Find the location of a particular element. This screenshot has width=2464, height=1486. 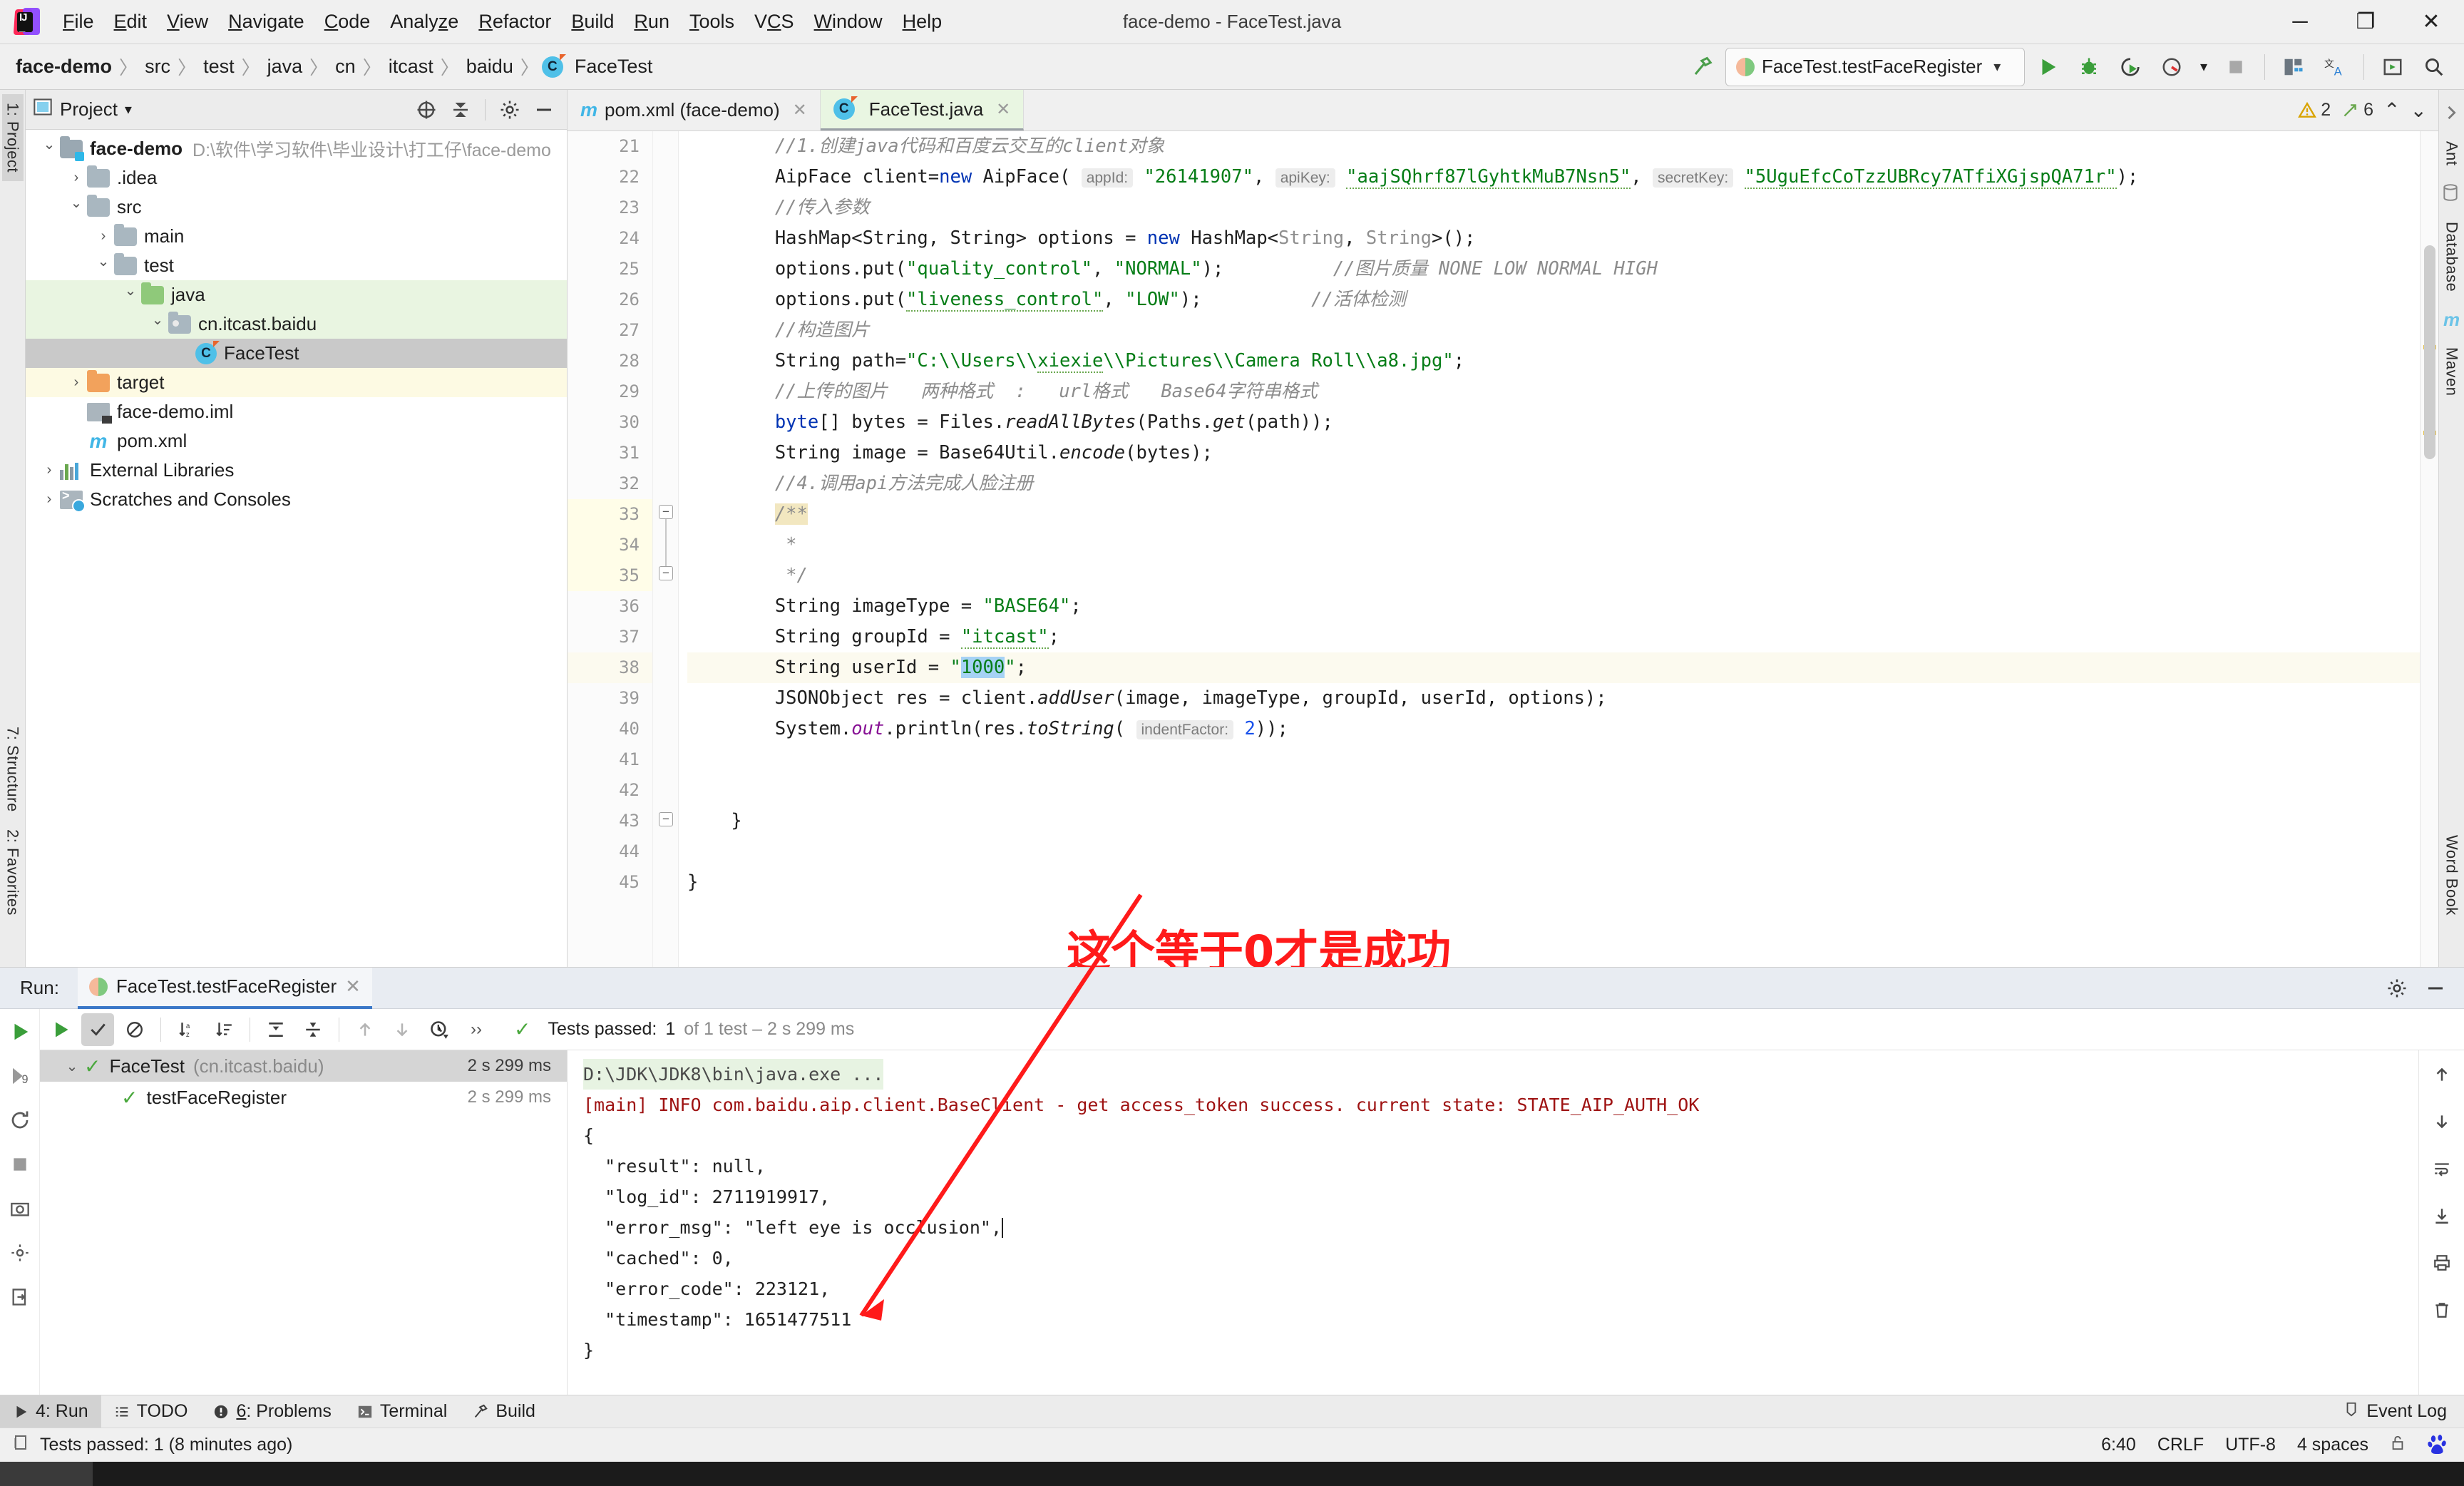

indent-setting: 4 spaces is located at coordinates (2332, 1445).